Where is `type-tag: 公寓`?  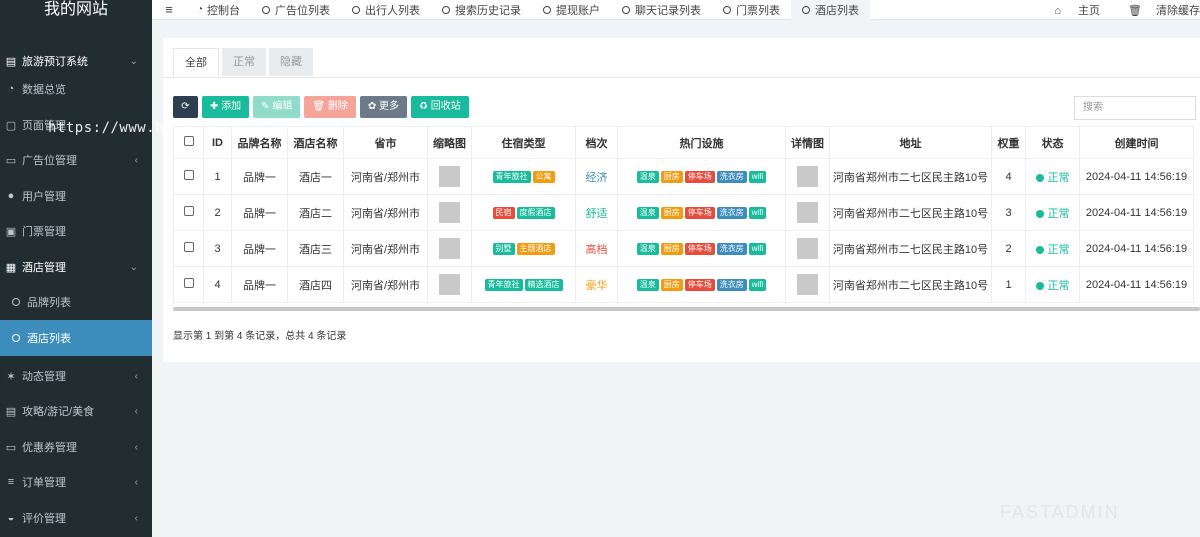
type-tag: 公寓 is located at coordinates (543, 177).